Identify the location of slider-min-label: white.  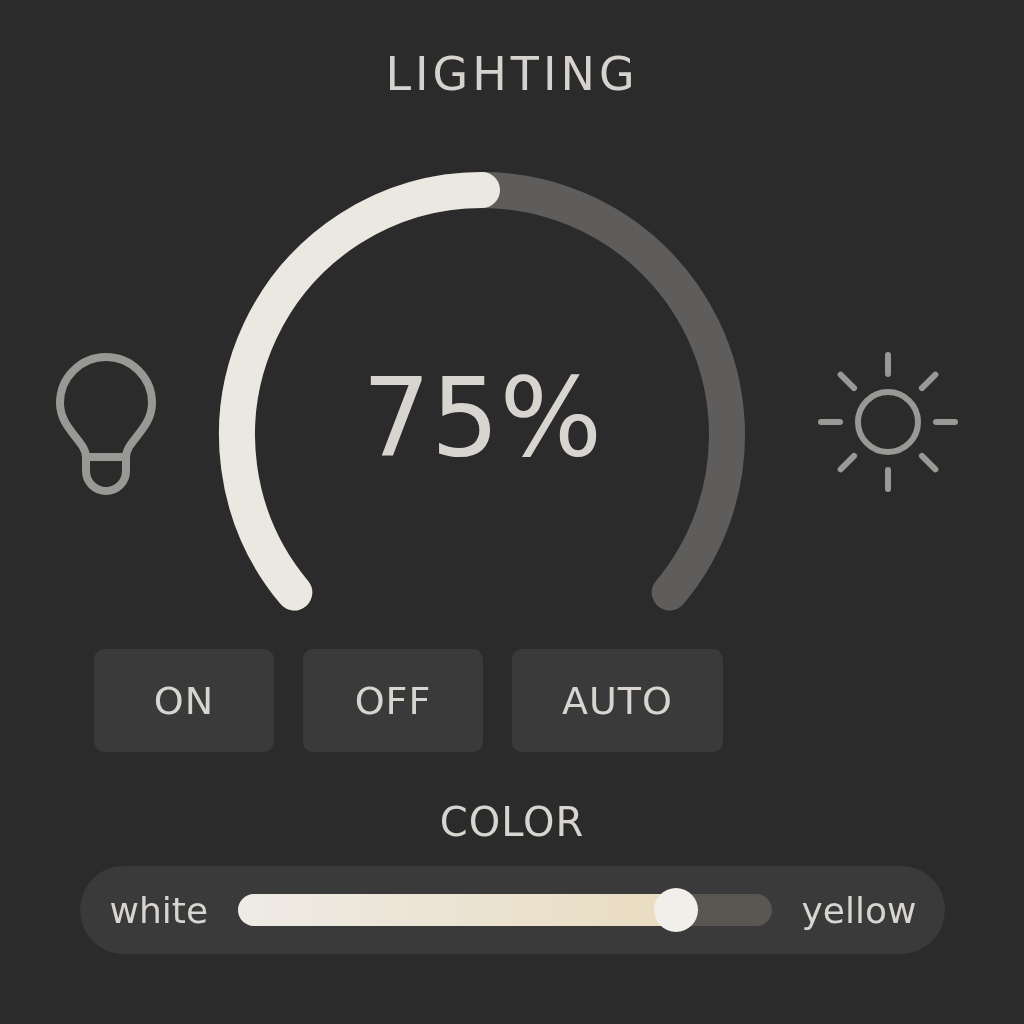
(159, 910).